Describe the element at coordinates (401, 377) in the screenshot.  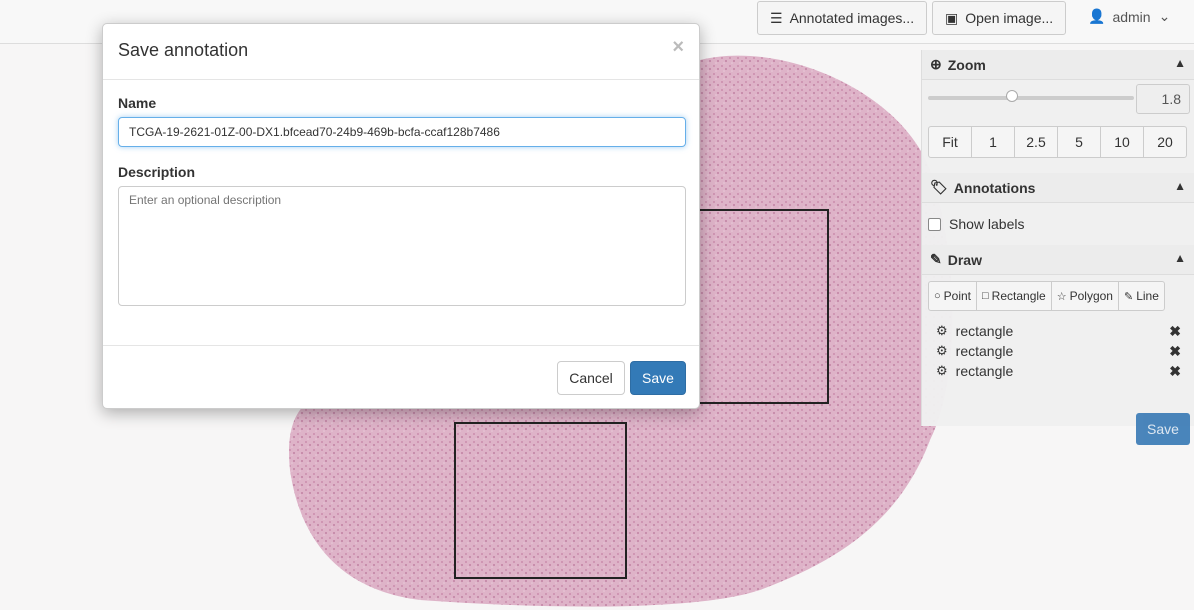
I see `modal-footer: Cancel Save` at that location.